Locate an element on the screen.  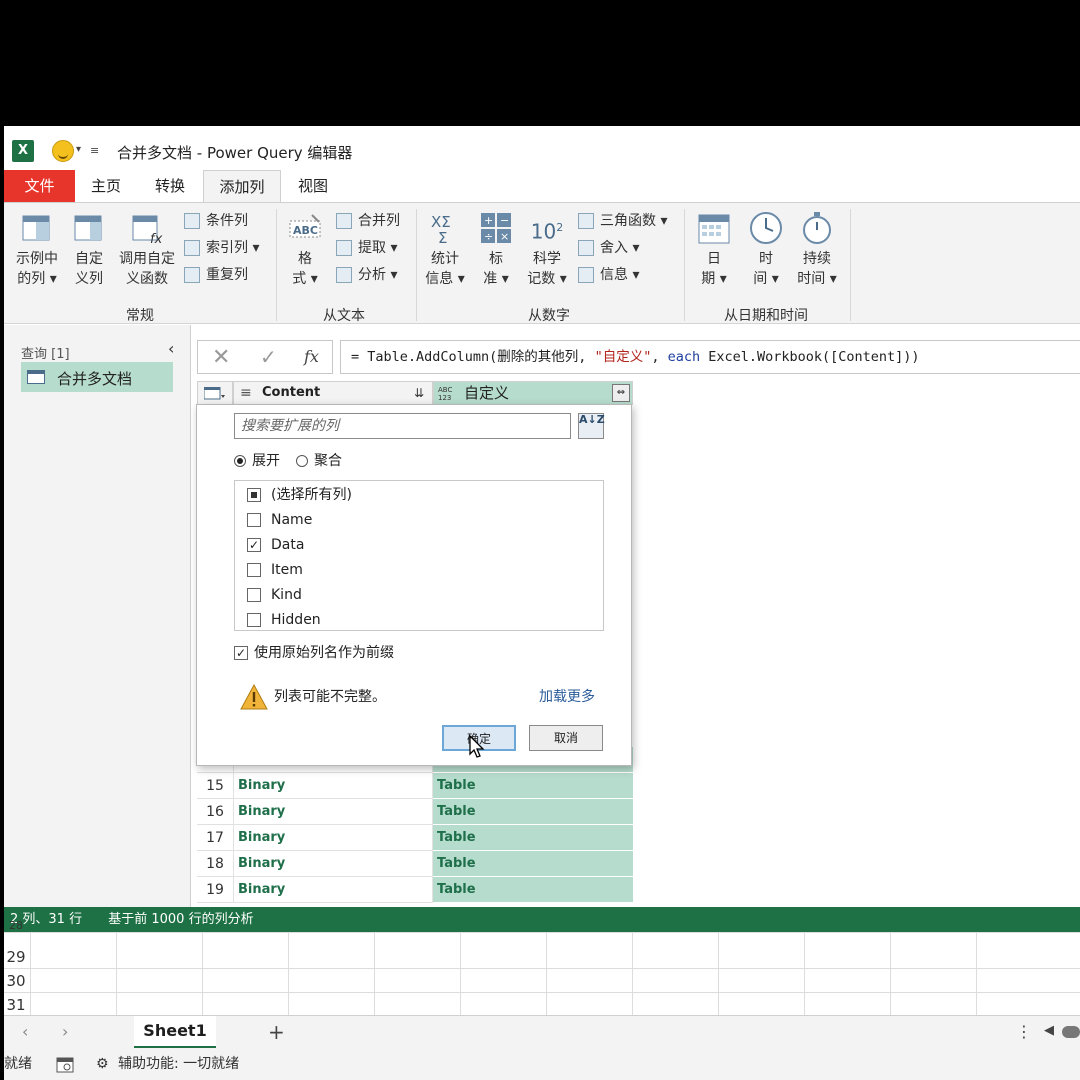
scientific-icon-exponent: 2 is located at coordinates (560, 227).